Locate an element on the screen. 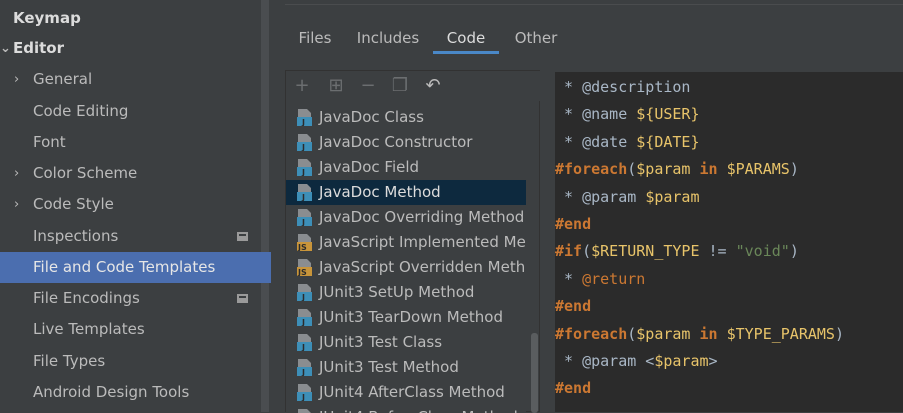 Image resolution: width=903 pixels, height=413 pixels. template-name: JUnit3 Test Method is located at coordinates (389, 367).